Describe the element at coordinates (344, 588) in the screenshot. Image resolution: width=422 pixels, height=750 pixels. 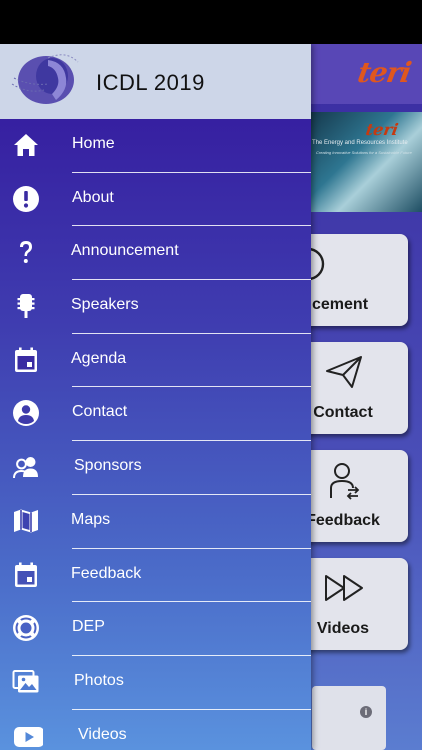
I see `fast-forward-icon` at that location.